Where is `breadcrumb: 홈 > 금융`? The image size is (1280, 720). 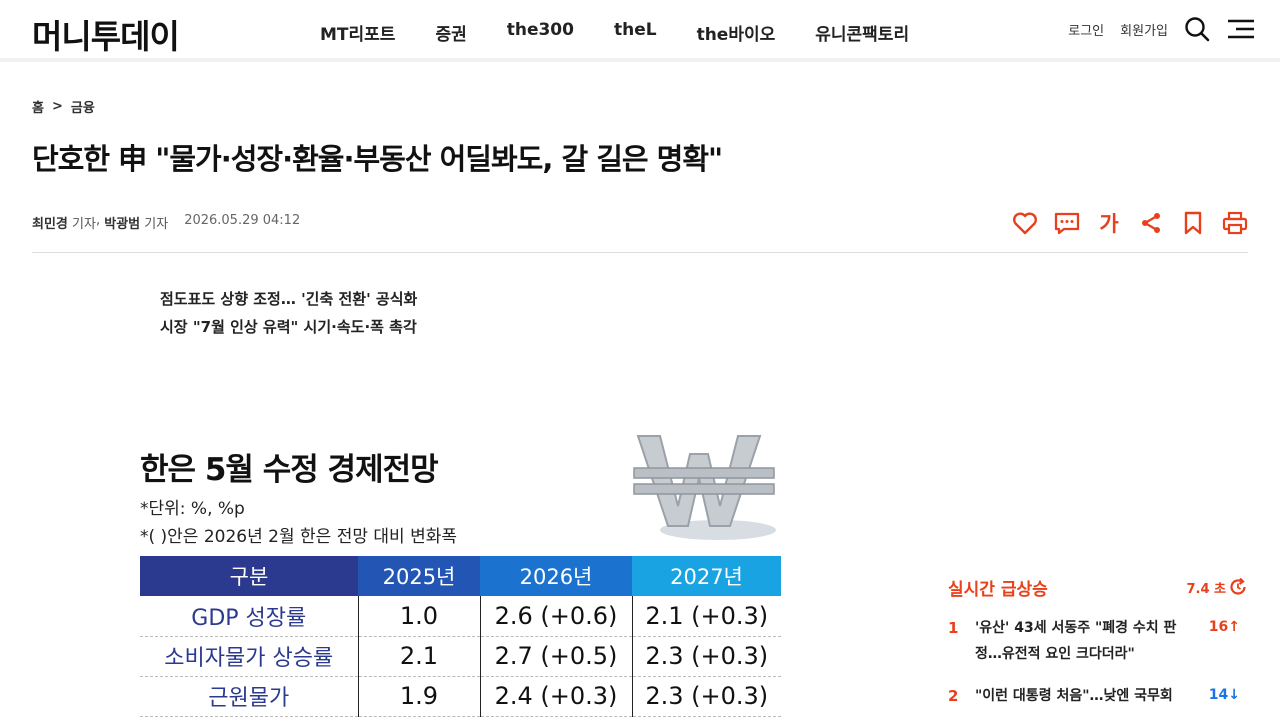 breadcrumb: 홈 > 금융 is located at coordinates (63, 106).